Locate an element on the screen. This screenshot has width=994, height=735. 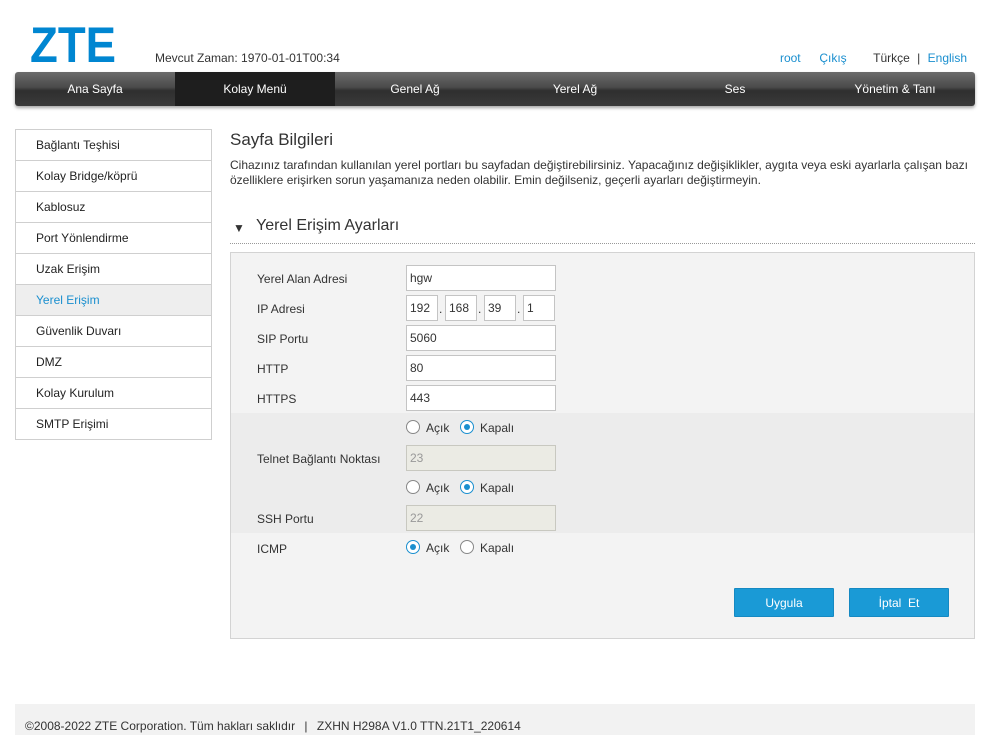
icmp-on-label: Açık is located at coordinates (438, 548).